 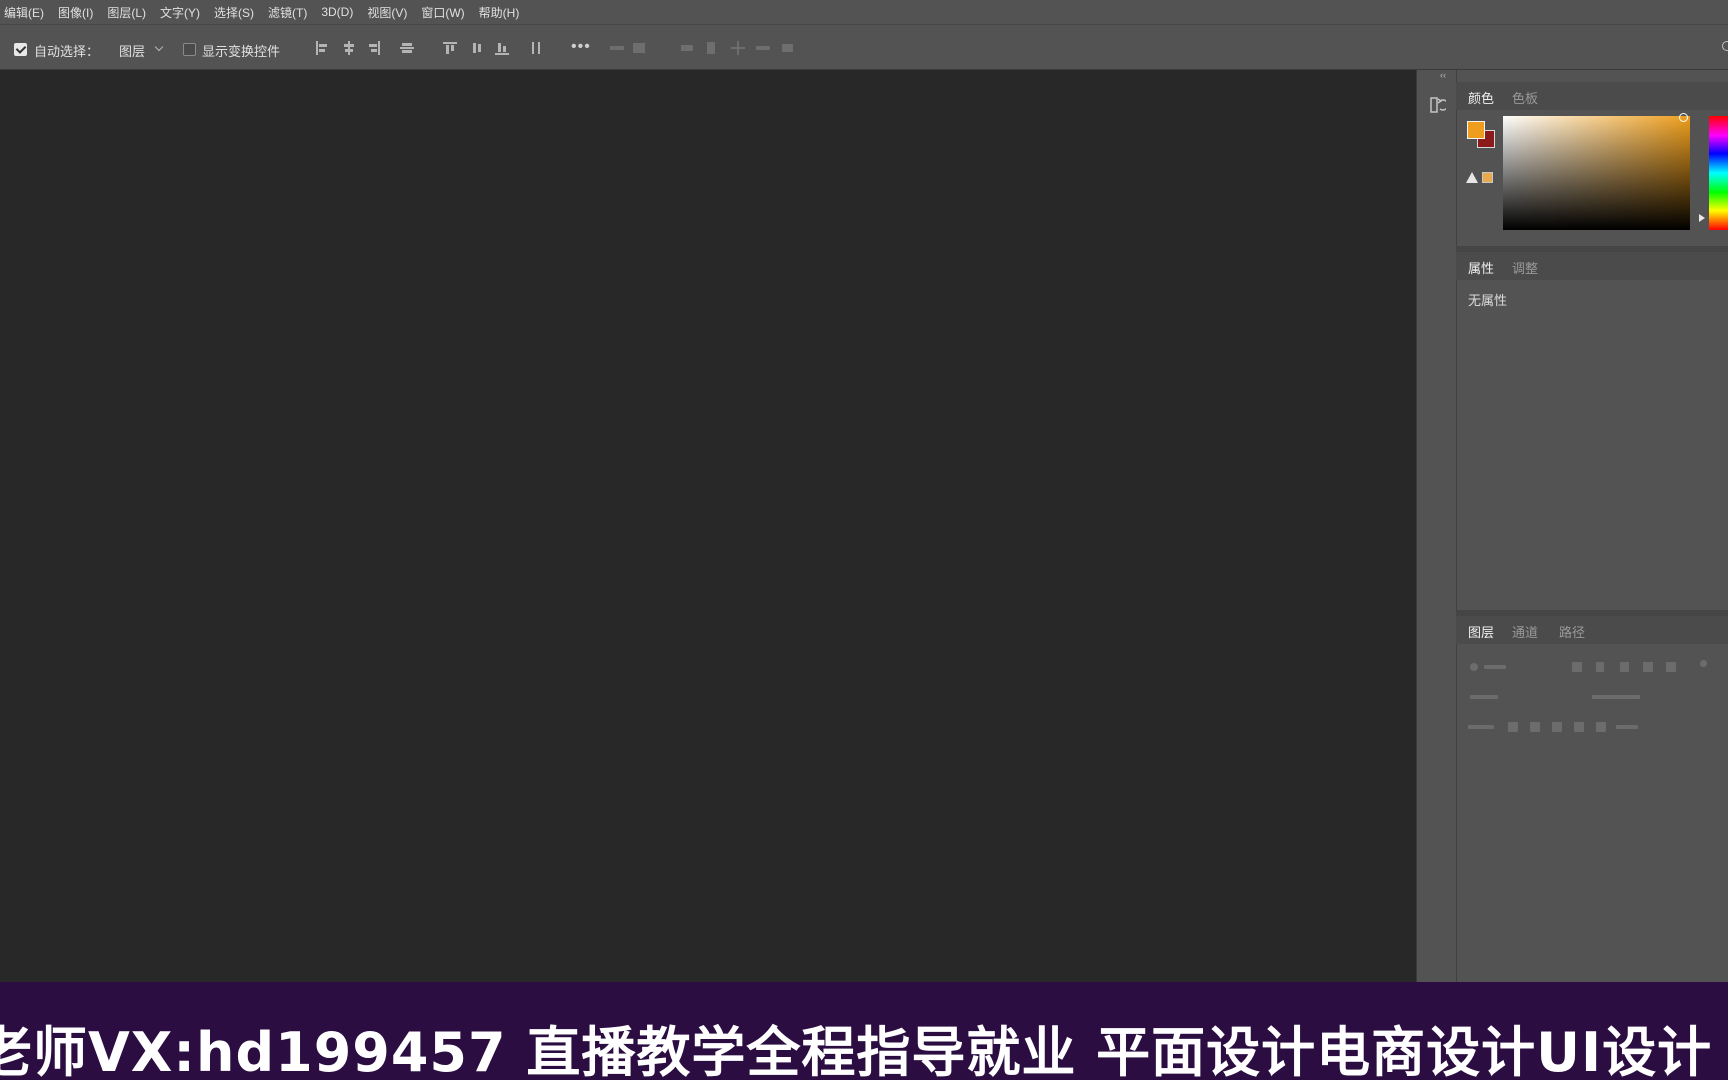 I want to click on color-picker-cursor, so click(x=1683, y=117).